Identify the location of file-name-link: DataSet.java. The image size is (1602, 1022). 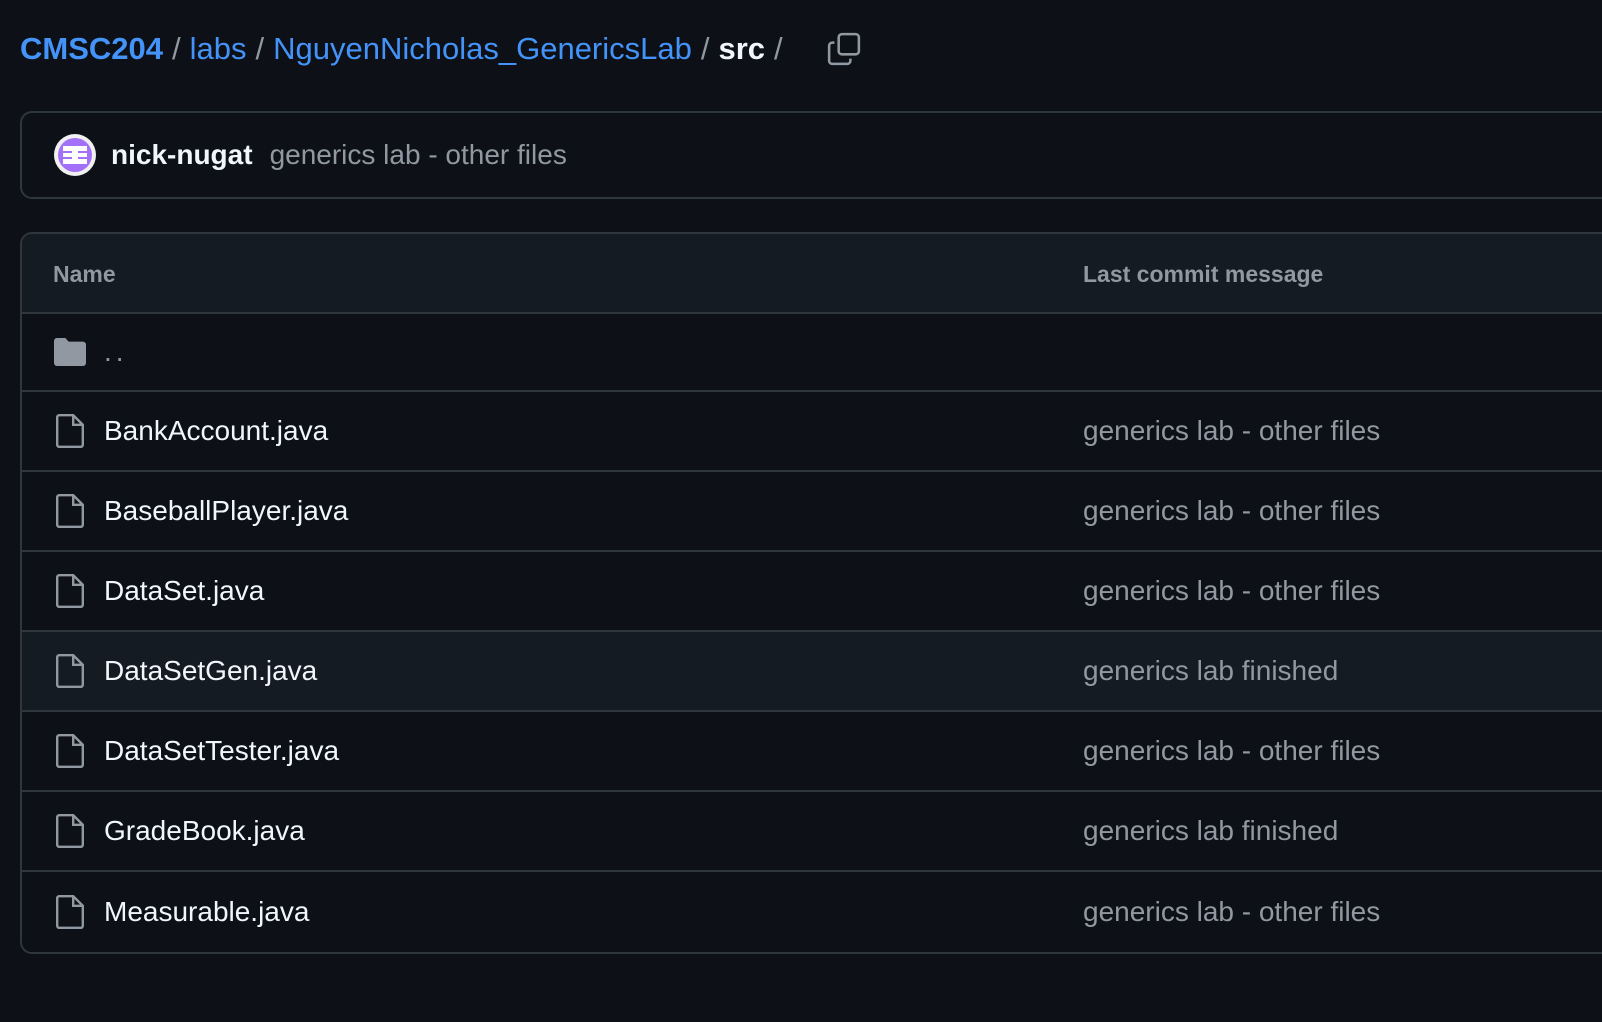
(184, 591).